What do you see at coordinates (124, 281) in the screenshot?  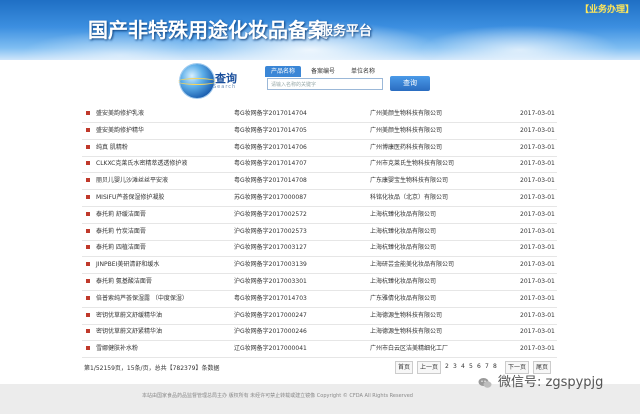 I see `product-name-link: 泰托莉 氨基酸洁面膏` at bounding box center [124, 281].